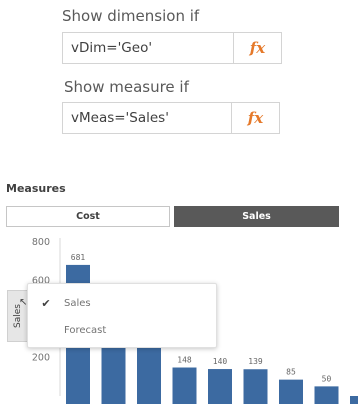  Describe the element at coordinates (78, 257) in the screenshot. I see `bar-value-label: 681` at that location.